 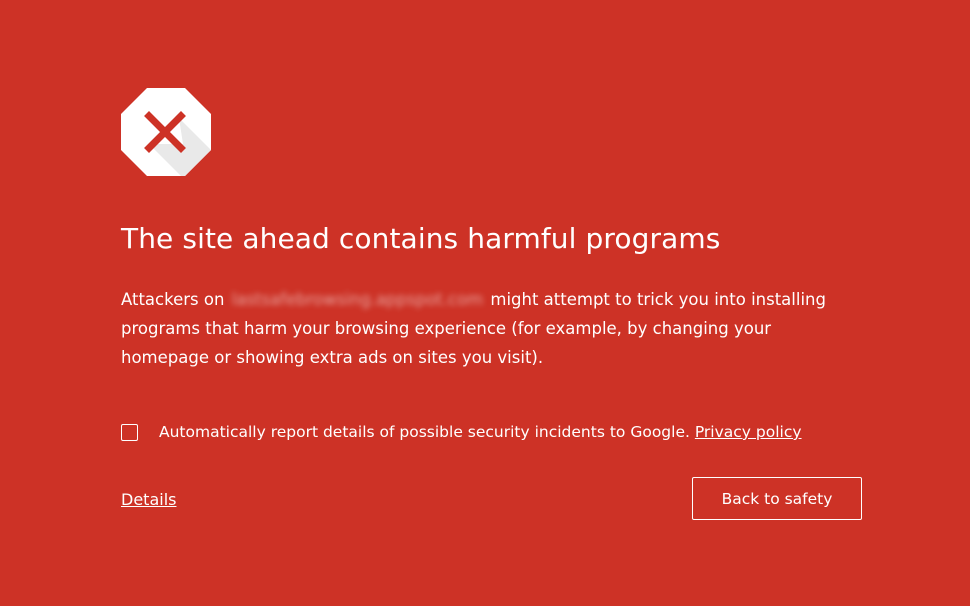 I want to click on warning-stop-icon, so click(x=166, y=132).